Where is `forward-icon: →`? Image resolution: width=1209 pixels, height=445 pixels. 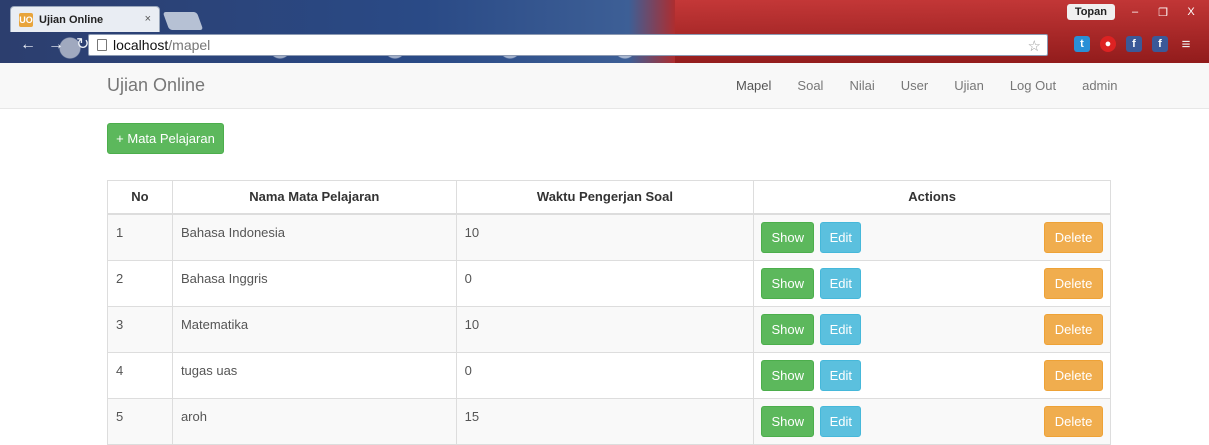 forward-icon: → is located at coordinates (56, 45).